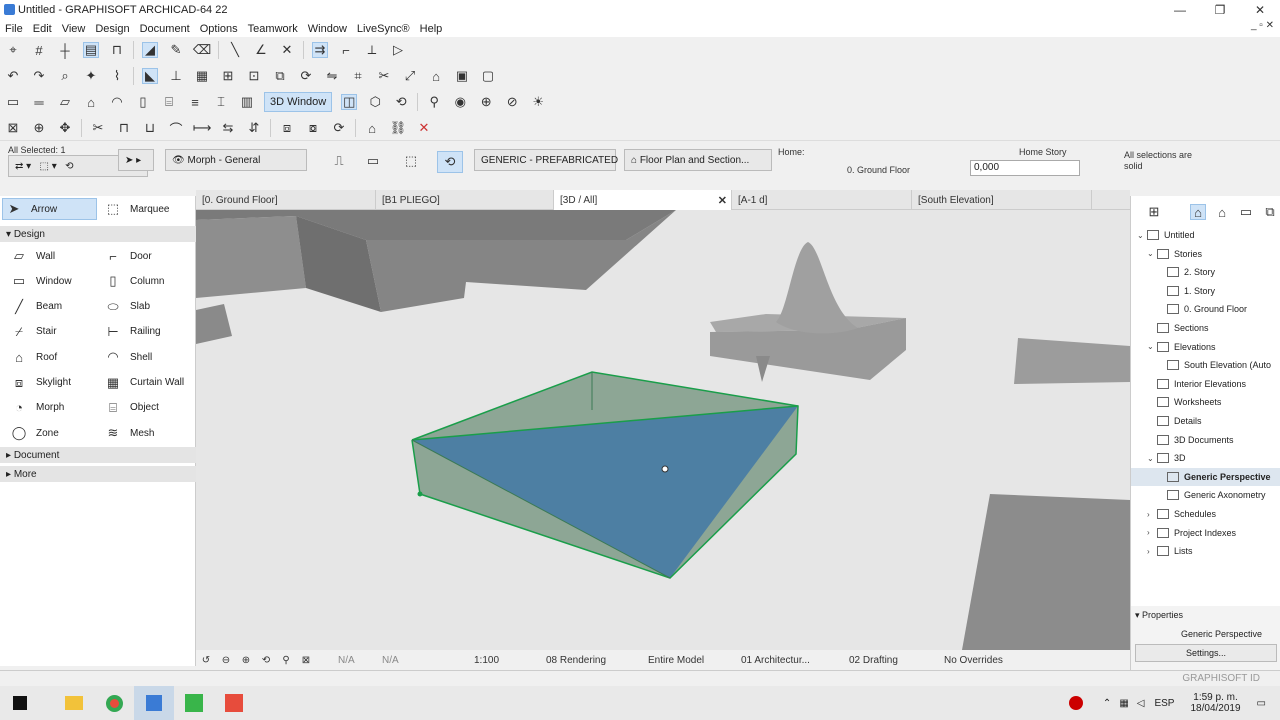 This screenshot has width=1280, height=720. I want to click on navigator-menu-icon: ⊞, so click(1154, 212).